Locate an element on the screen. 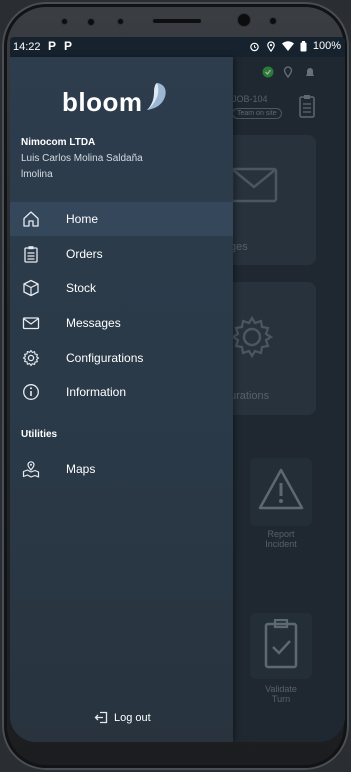  menu-item-label: Configurations is located at coordinates (105, 358).